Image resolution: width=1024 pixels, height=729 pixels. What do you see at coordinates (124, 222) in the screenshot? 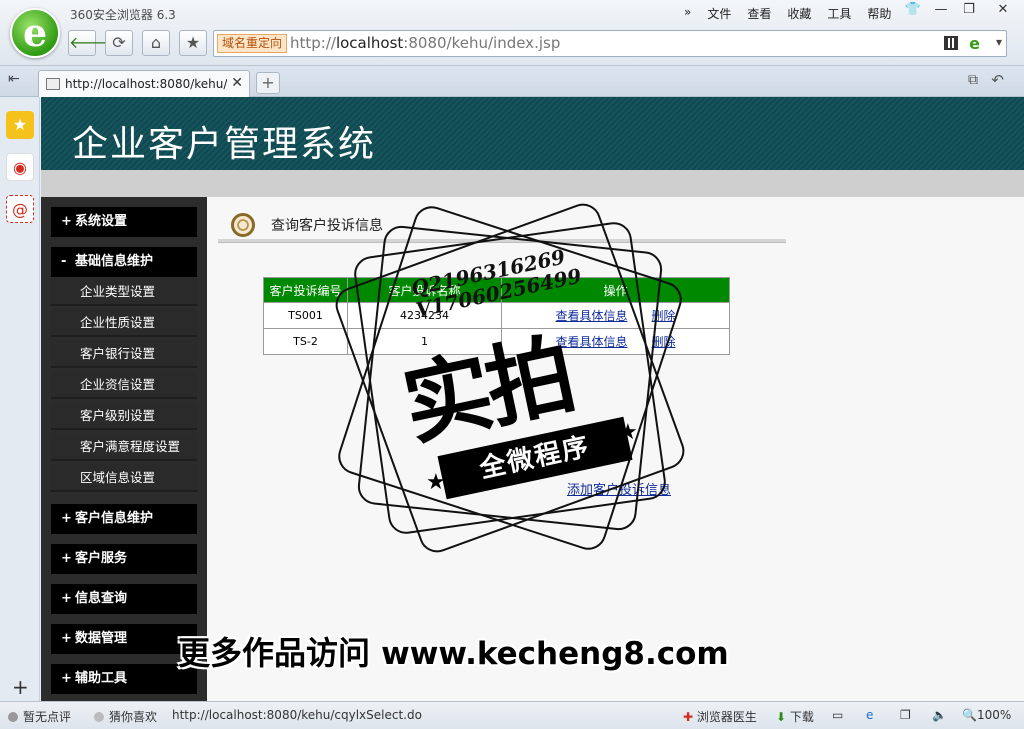
I see `nav-section-system: + 系统设置` at bounding box center [124, 222].